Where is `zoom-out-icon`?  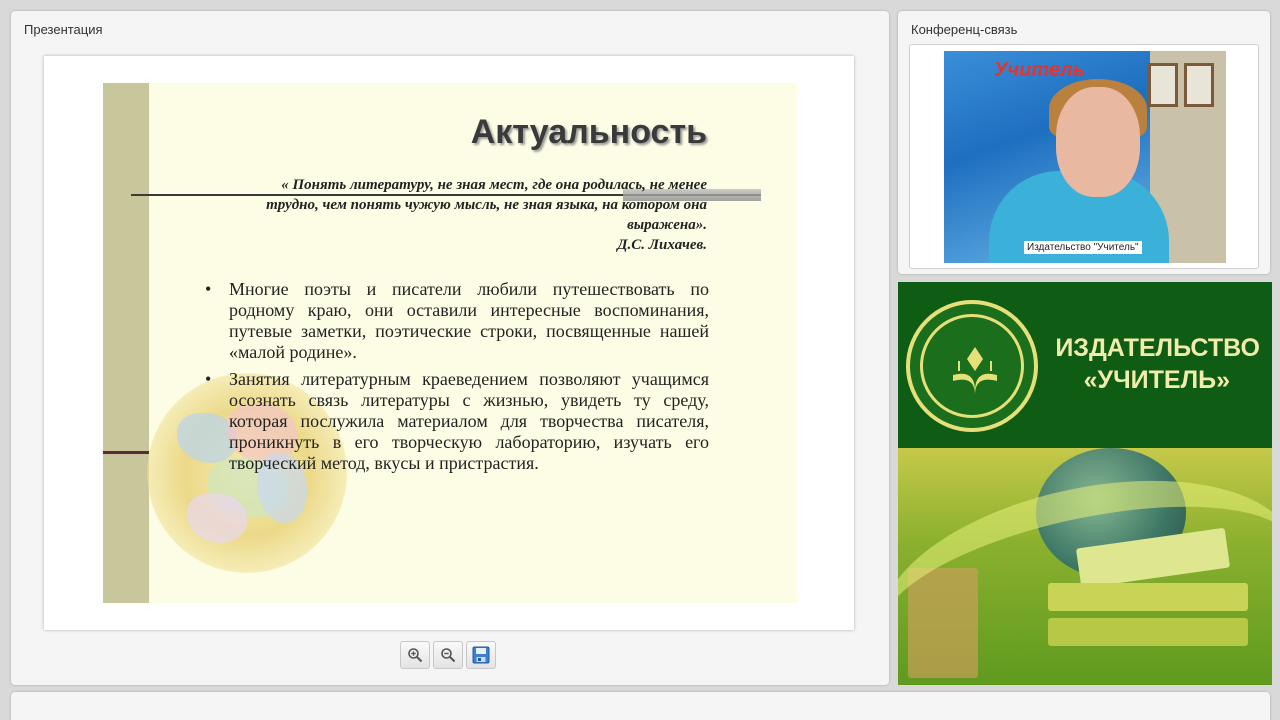
zoom-out-icon is located at coordinates (448, 655).